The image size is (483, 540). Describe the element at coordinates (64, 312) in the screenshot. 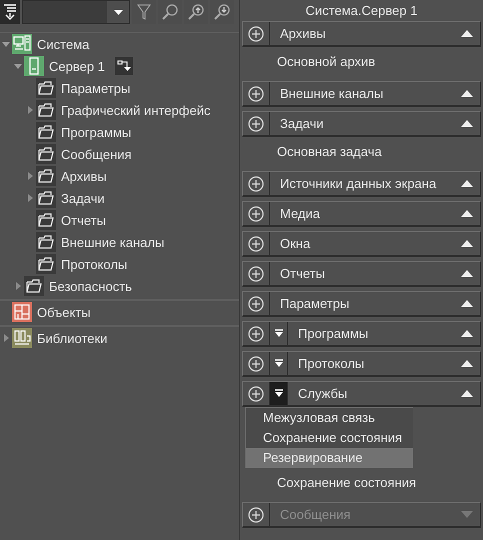

I see `tree-item: Объекты` at that location.